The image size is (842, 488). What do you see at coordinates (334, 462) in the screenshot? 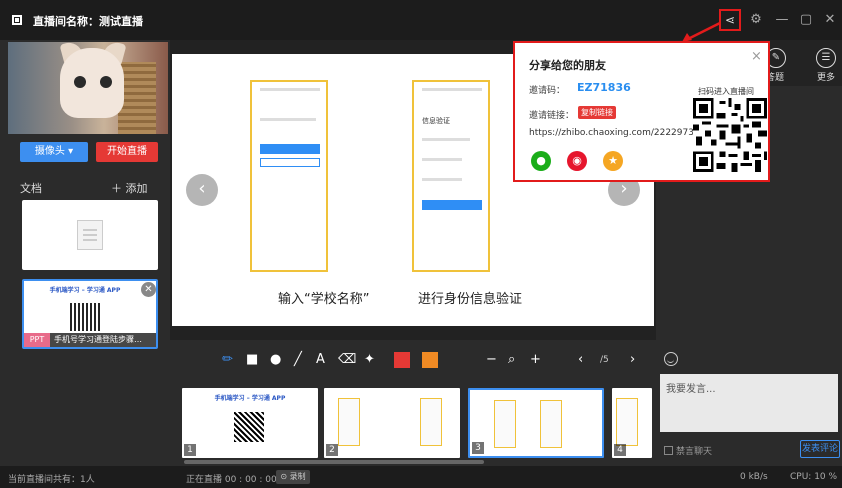
I see `thumb-scrollbar` at bounding box center [334, 462].